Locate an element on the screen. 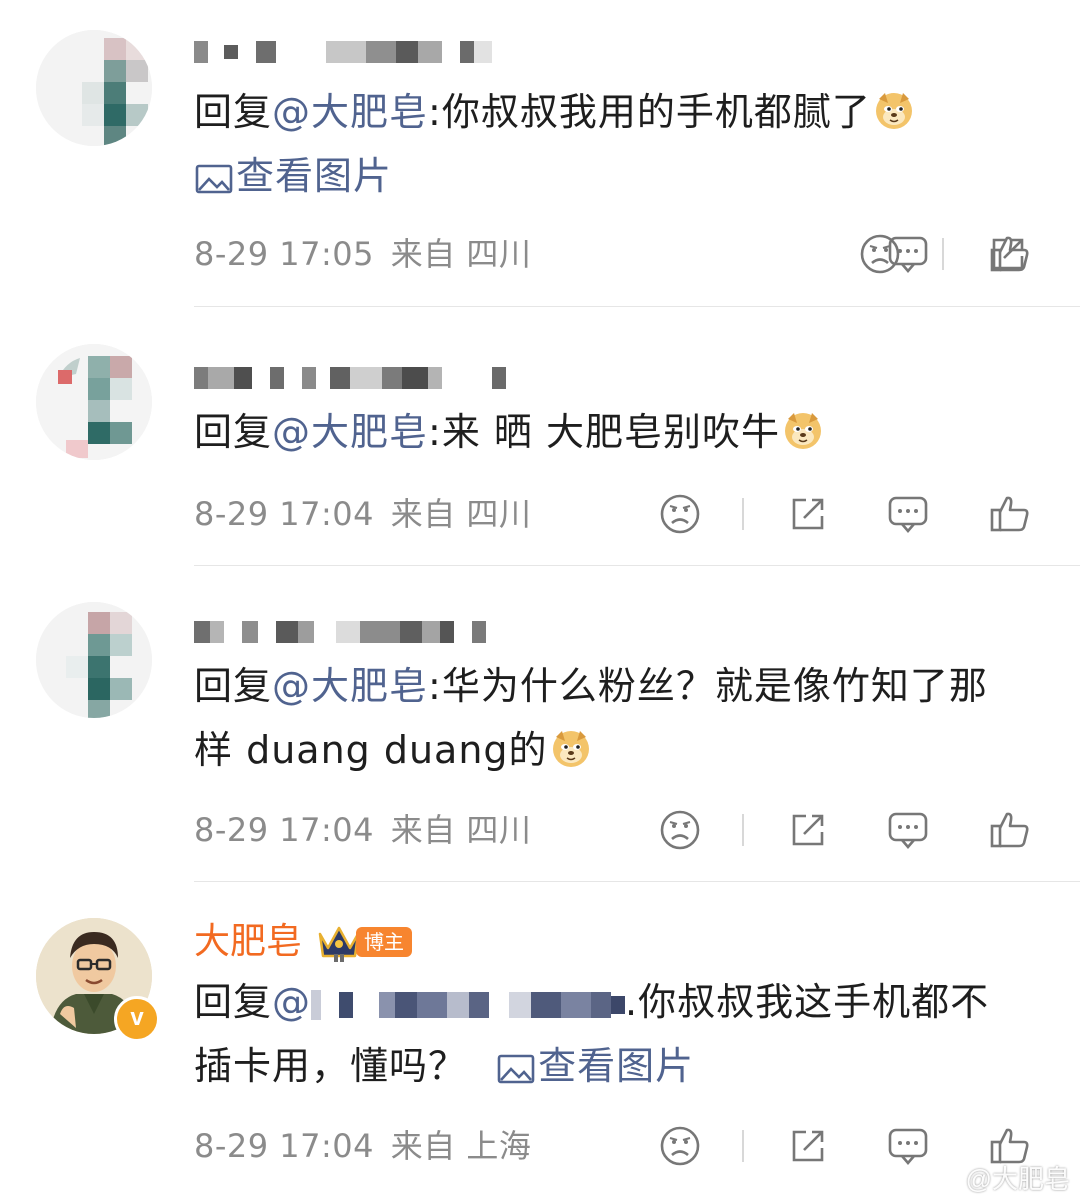 This screenshot has height=1204, width=1080. comment-body: :你叔叔我用的手机都腻了 is located at coordinates (649, 112).